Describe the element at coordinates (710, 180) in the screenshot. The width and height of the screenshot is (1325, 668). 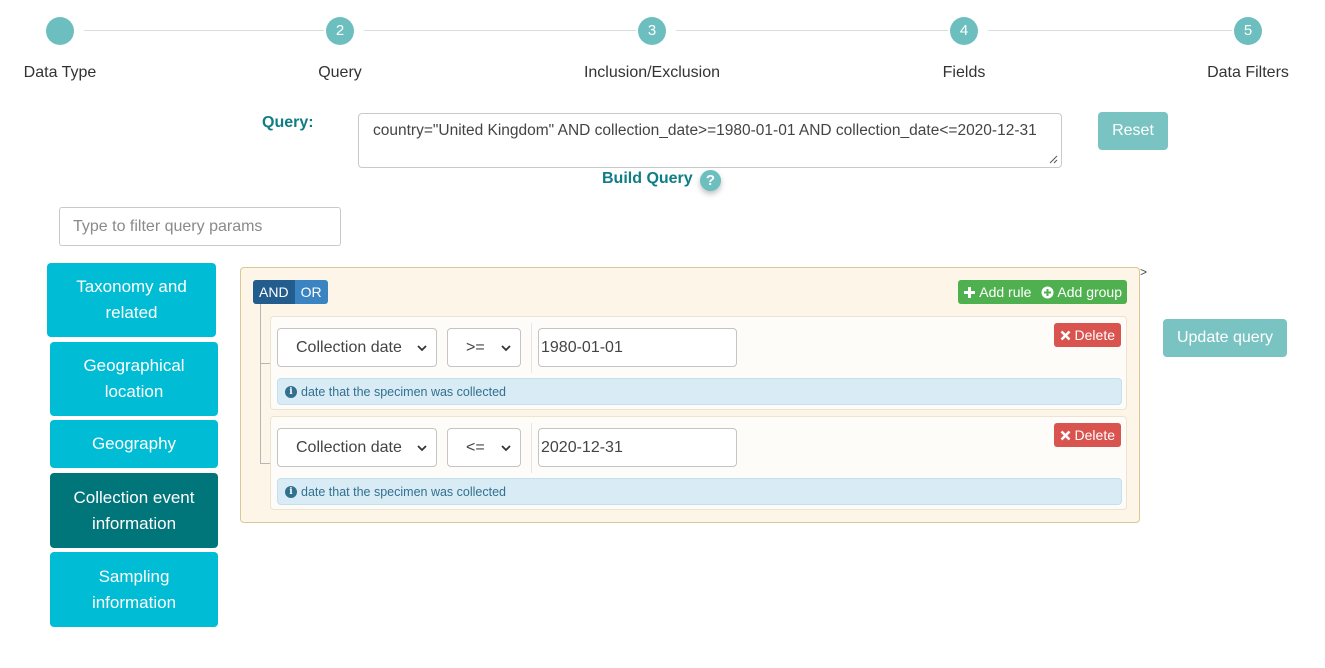
I see `help-icon: ?` at that location.